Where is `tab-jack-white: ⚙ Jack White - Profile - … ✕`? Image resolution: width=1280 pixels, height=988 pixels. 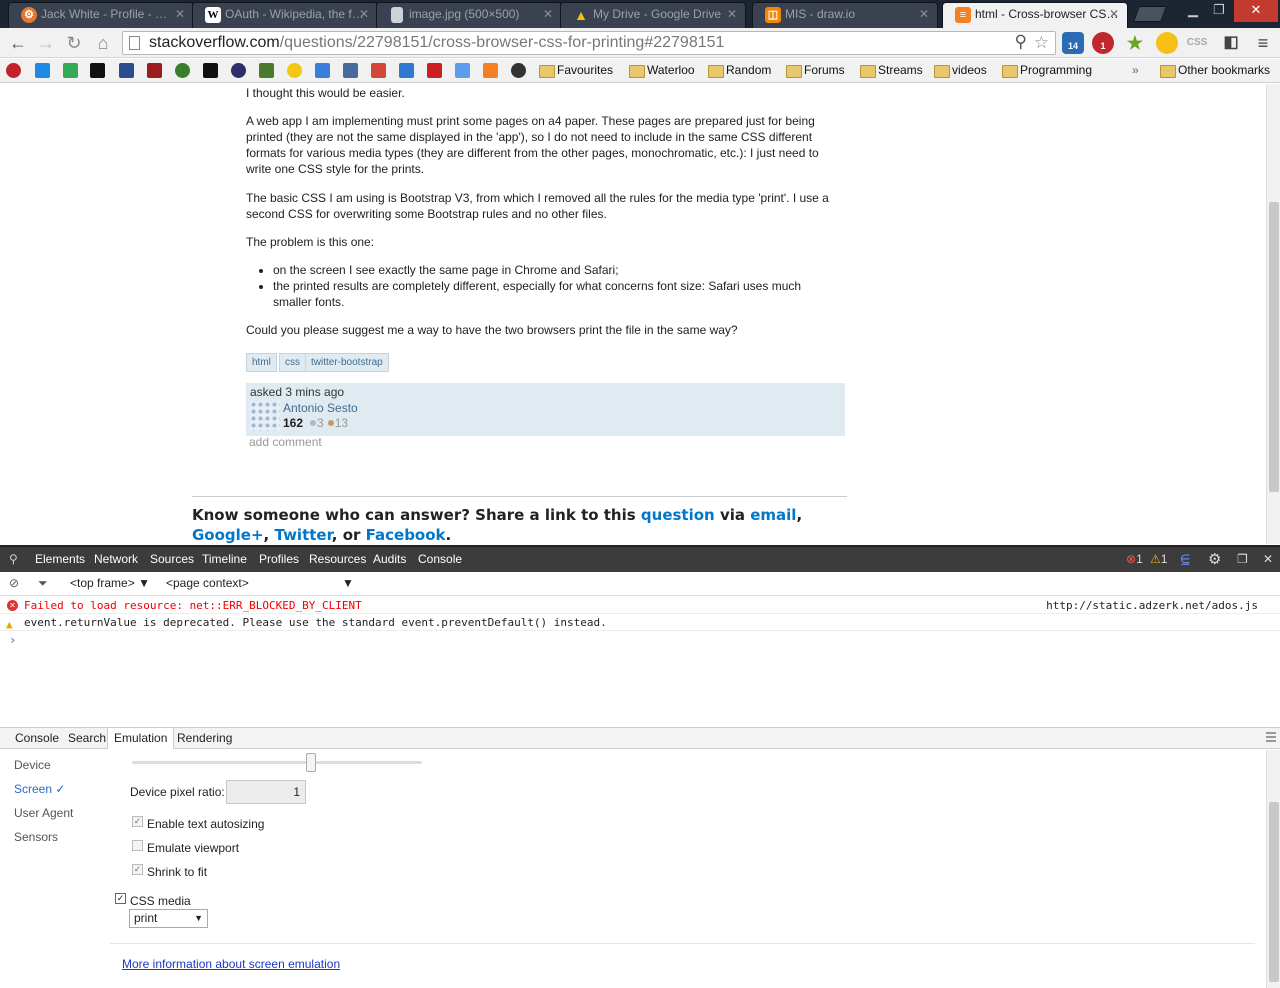
tab-jack-white: ⚙ Jack White - Profile - … ✕ is located at coordinates (101, 15).